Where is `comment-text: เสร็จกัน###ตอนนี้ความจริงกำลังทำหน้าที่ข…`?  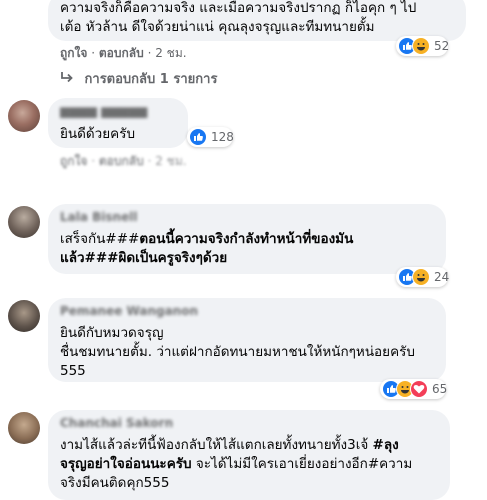
comment-text: เสร็จกัน###ตอนนี้ความจริงกำลังทำหน้าที่ข… is located at coordinates (207, 239).